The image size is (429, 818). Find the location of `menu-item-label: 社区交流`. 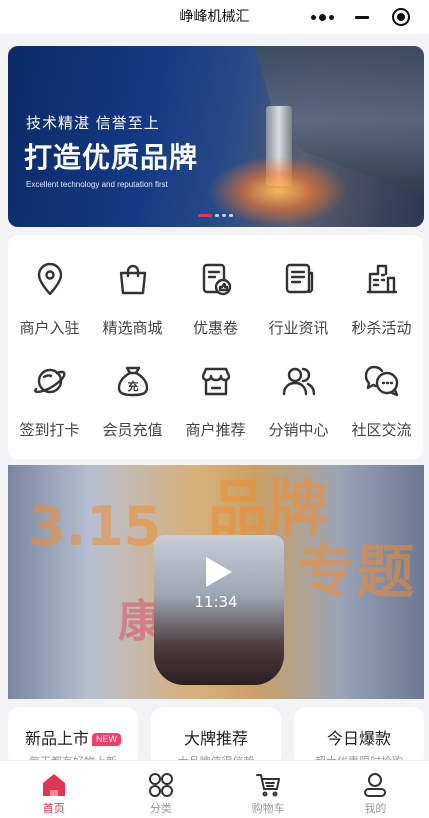

menu-item-label: 社区交流 is located at coordinates (381, 430).